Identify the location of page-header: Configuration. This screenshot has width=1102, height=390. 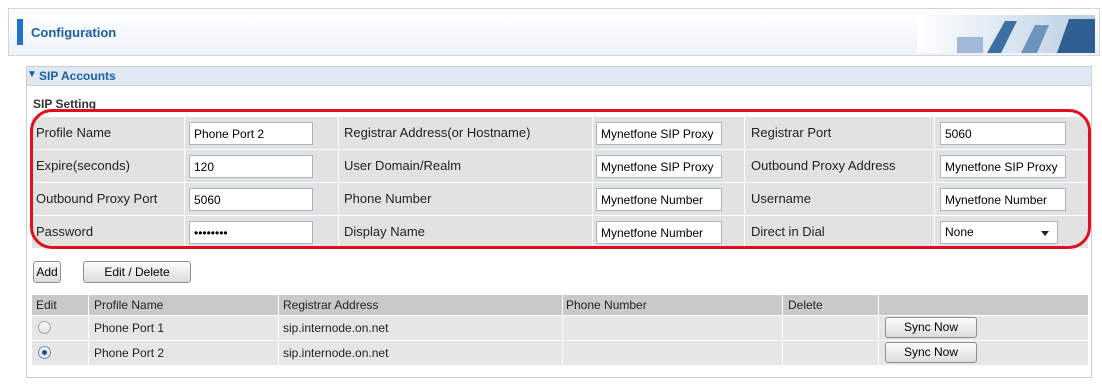
(554, 32).